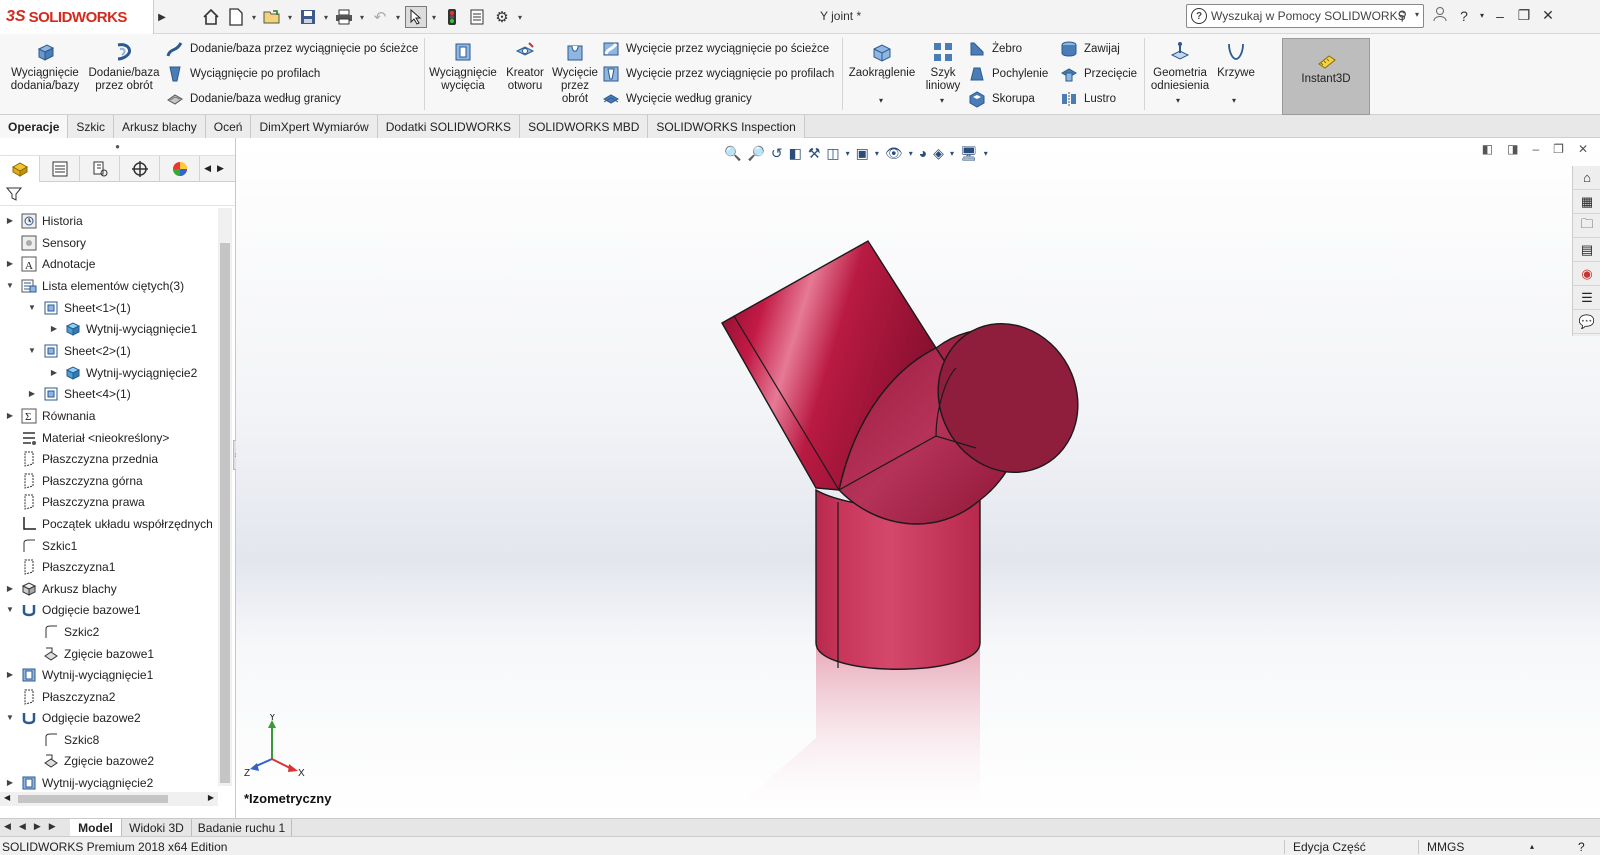  What do you see at coordinates (1236, 60) in the screenshot?
I see `curves-button: Krzywe` at bounding box center [1236, 60].